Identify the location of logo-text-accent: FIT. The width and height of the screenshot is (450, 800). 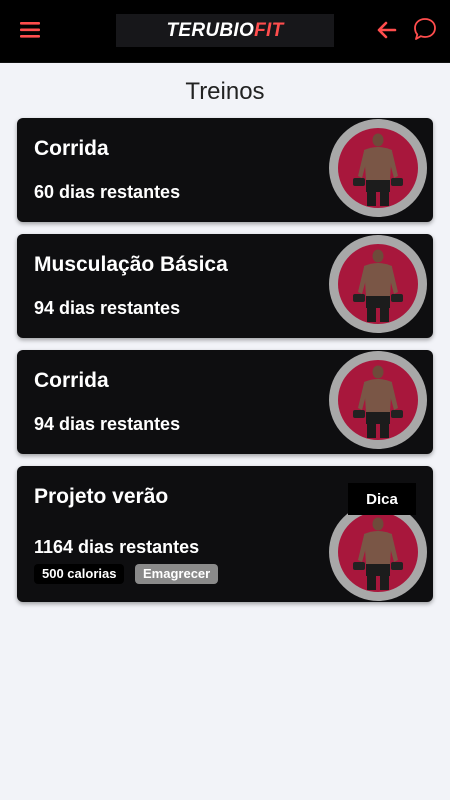
(269, 30).